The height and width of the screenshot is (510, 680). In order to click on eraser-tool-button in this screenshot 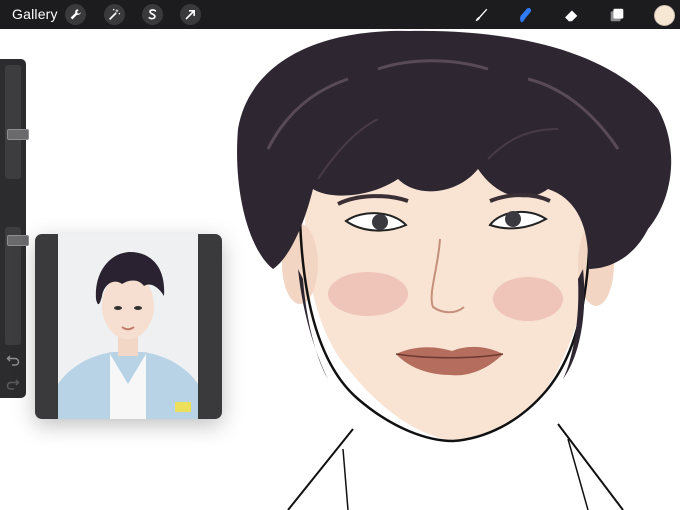, I will do `click(571, 15)`.